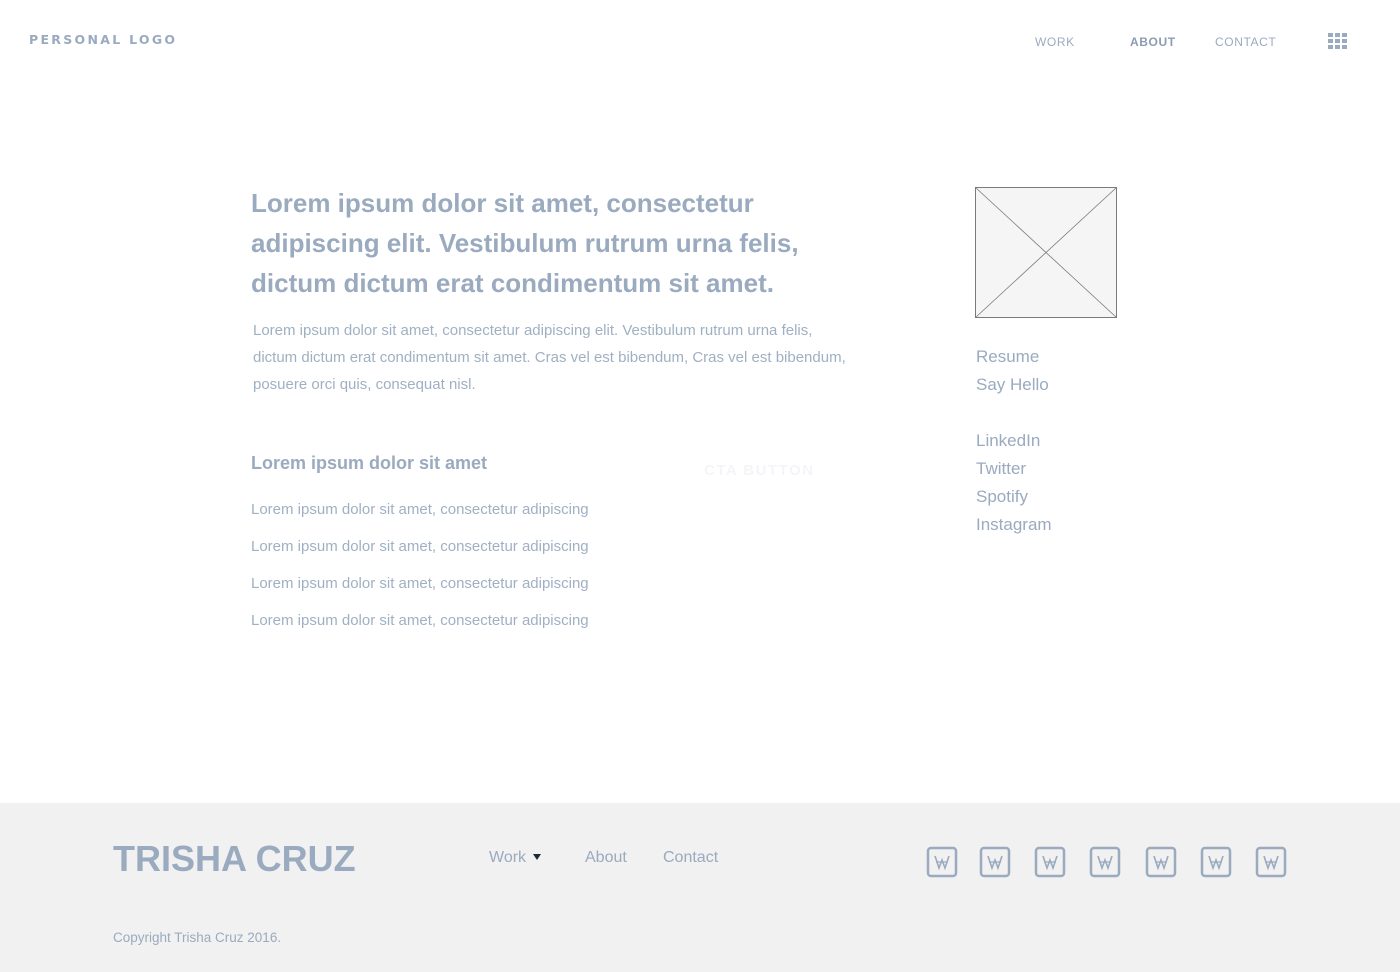 Image resolution: width=1400 pixels, height=972 pixels. Describe the element at coordinates (1008, 441) in the screenshot. I see `linkedin-link: LinkedIn` at that location.